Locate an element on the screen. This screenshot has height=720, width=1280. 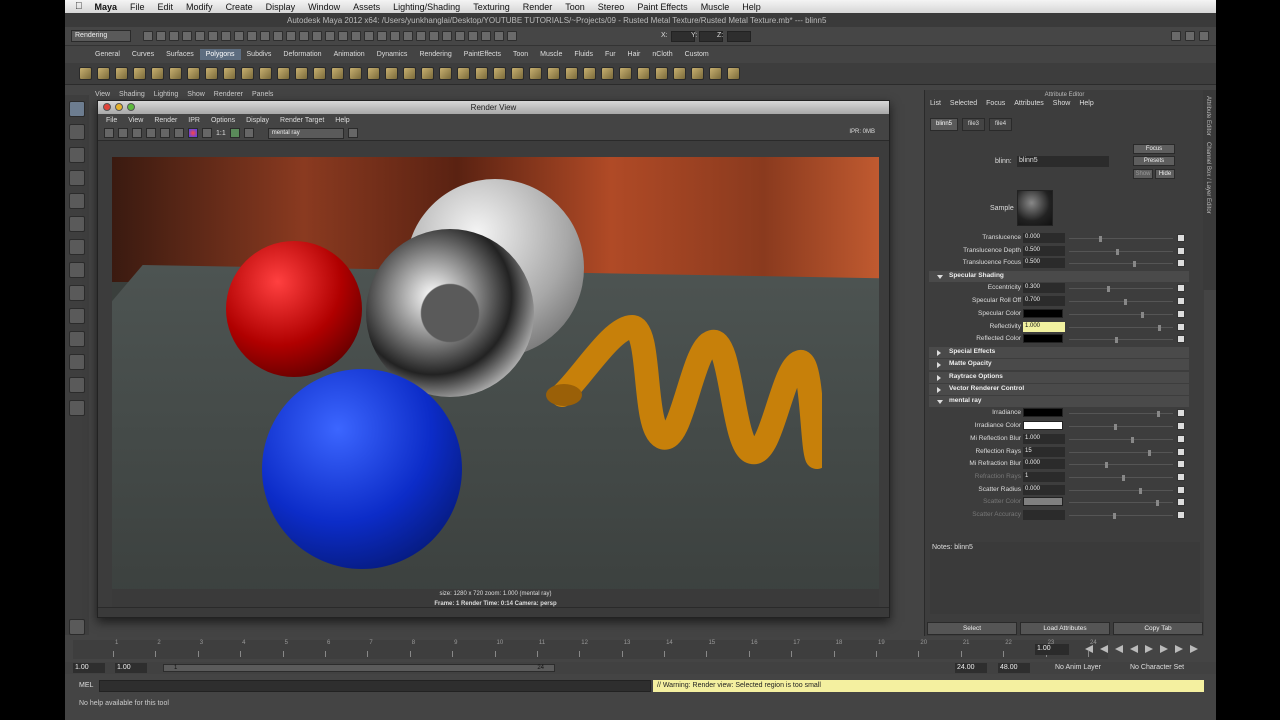
render-view-titlebar: Render View is located at coordinates (493, 107).